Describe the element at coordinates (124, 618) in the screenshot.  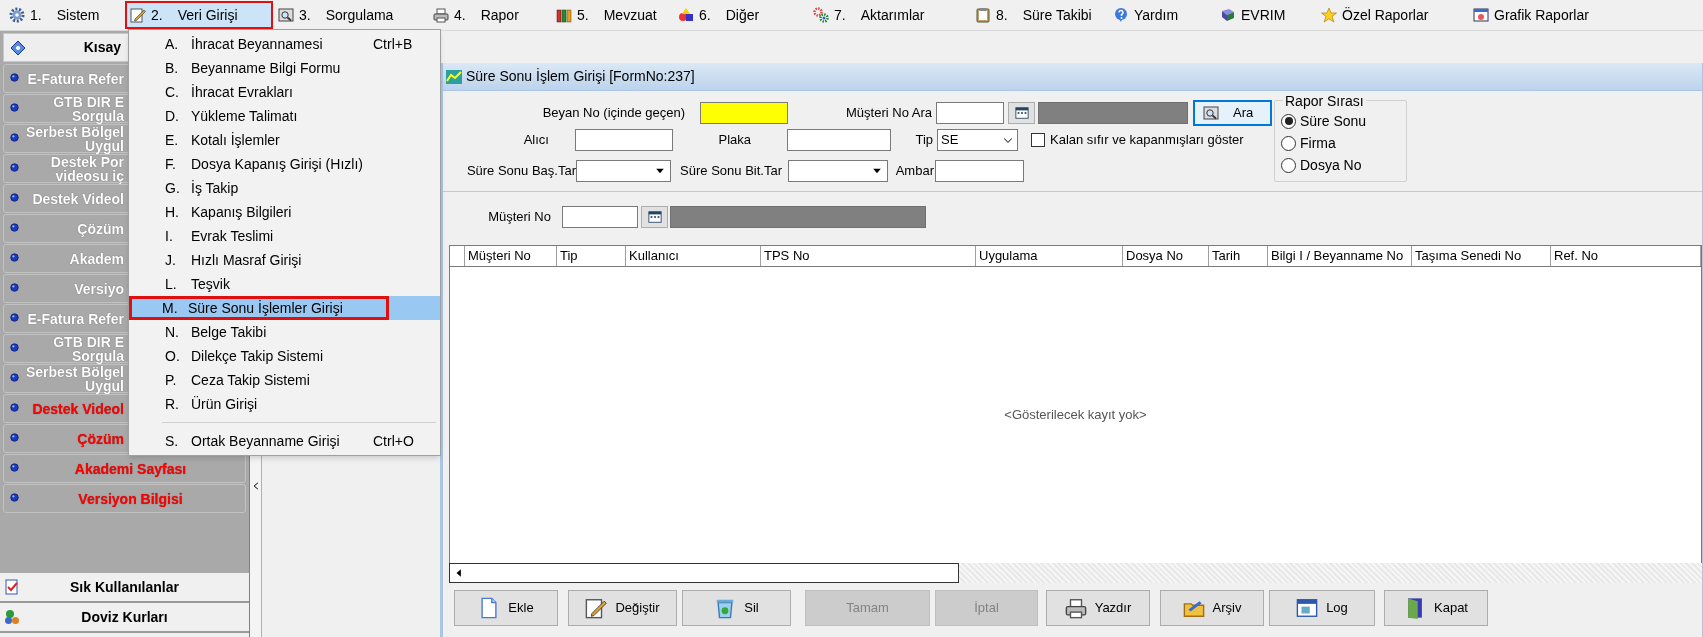
I see `sidebar-section-button: Doviz Kurları` at that location.